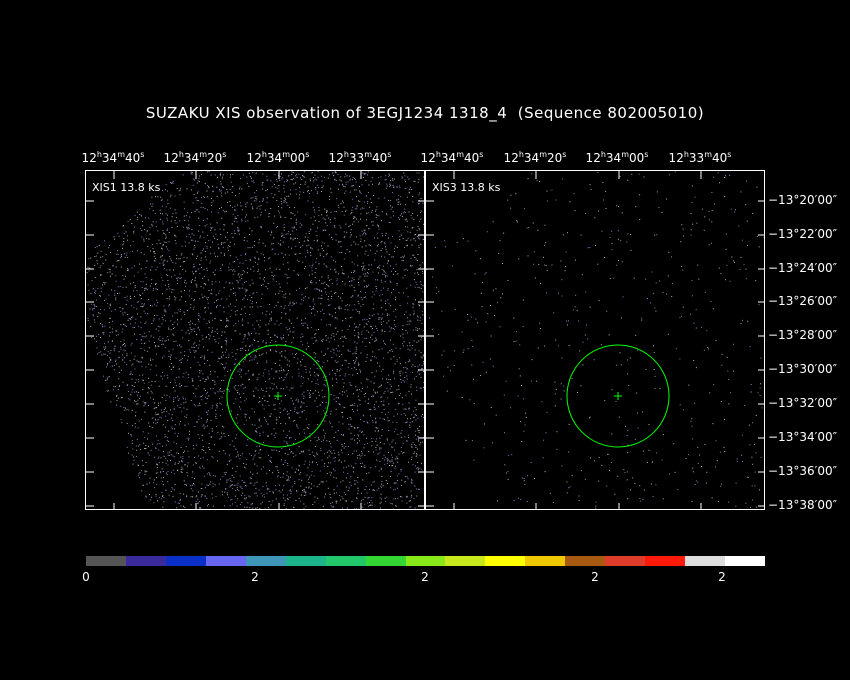 The image size is (850, 680). I want to click on dec-label: −13°22′00″, so click(803, 234).